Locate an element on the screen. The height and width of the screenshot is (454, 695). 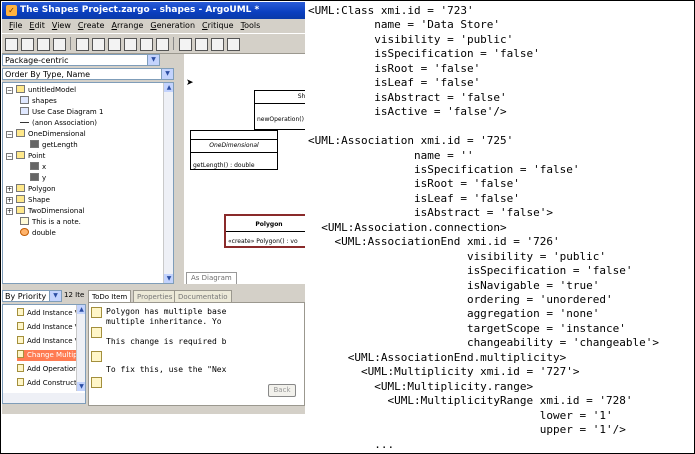
tree-item: + Polygon is located at coordinates (31, 189).